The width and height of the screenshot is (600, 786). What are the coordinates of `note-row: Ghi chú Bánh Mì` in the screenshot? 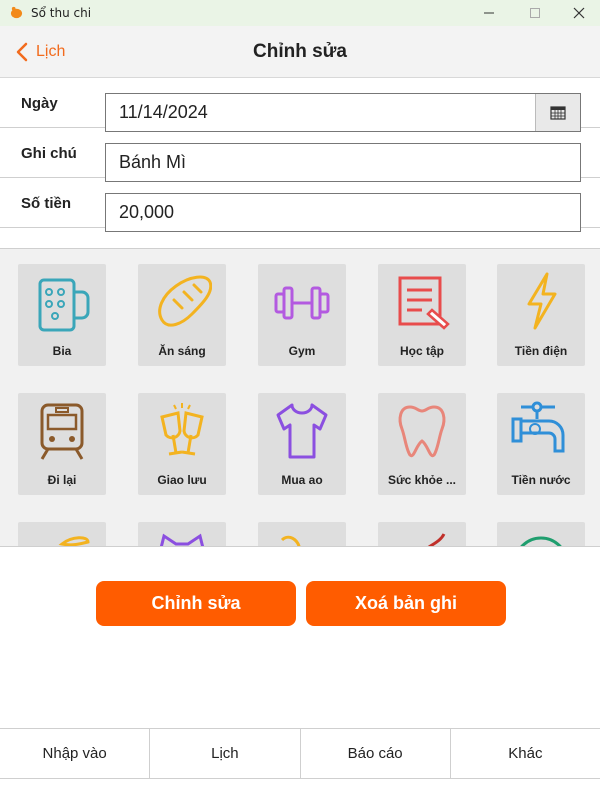 It's located at (300, 155).